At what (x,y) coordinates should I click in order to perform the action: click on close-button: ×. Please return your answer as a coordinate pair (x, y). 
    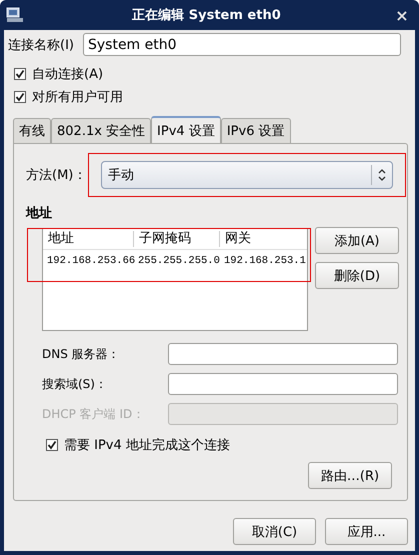
    Looking at the image, I should click on (402, 15).